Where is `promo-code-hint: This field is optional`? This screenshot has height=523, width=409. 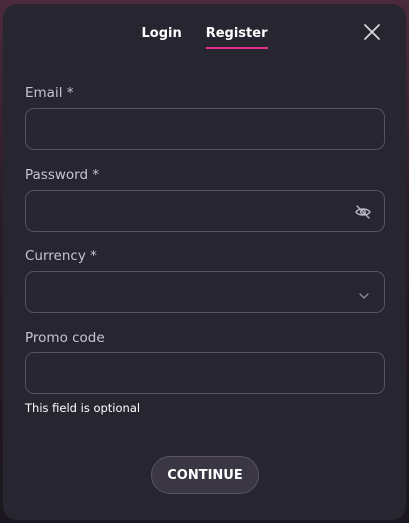
promo-code-hint: This field is optional is located at coordinates (83, 408).